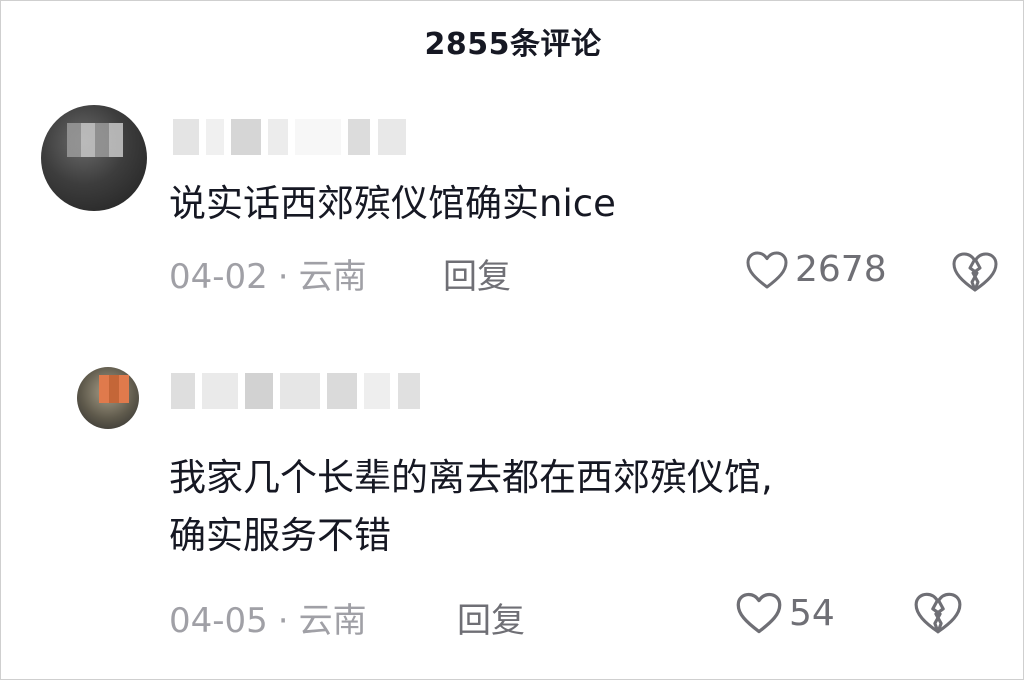  I want to click on comment-count-title: 2855条评论, so click(513, 44).